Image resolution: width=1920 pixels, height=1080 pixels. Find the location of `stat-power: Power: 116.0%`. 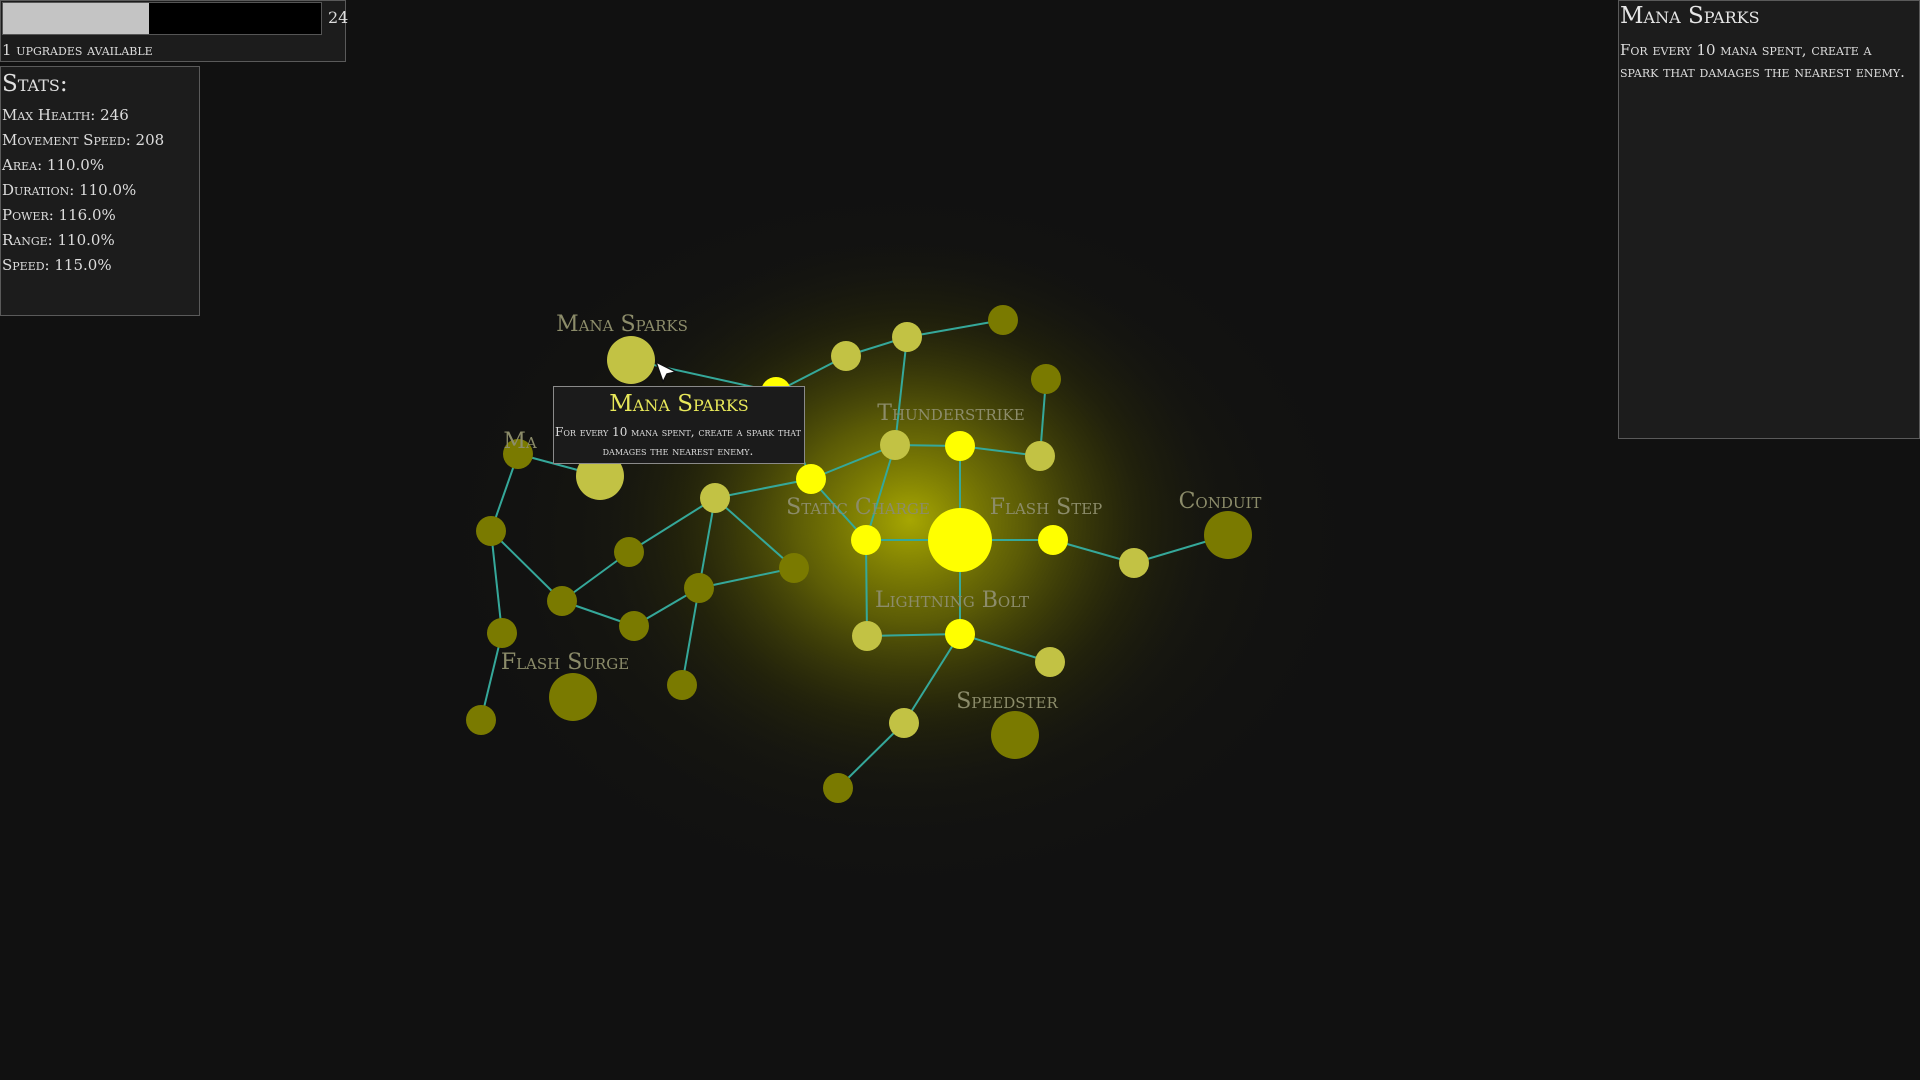

stat-power: Power: 116.0% is located at coordinates (59, 215).